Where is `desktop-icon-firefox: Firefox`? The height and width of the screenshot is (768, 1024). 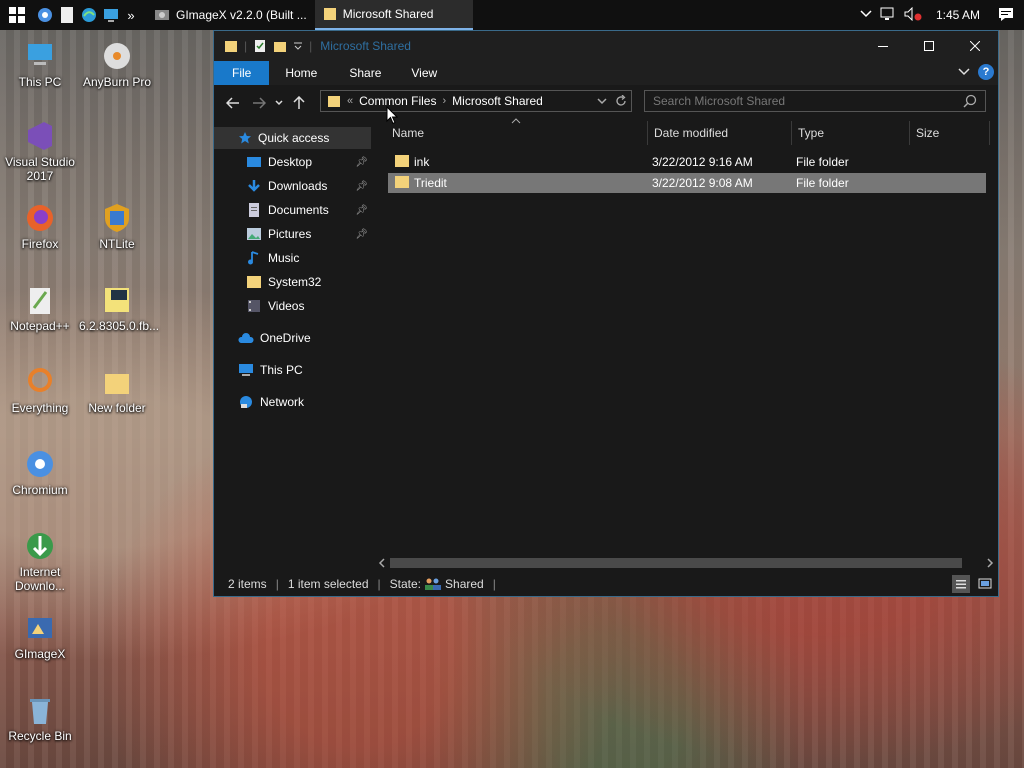
desktop-icon-firefox: Firefox is located at coordinates (40, 226).